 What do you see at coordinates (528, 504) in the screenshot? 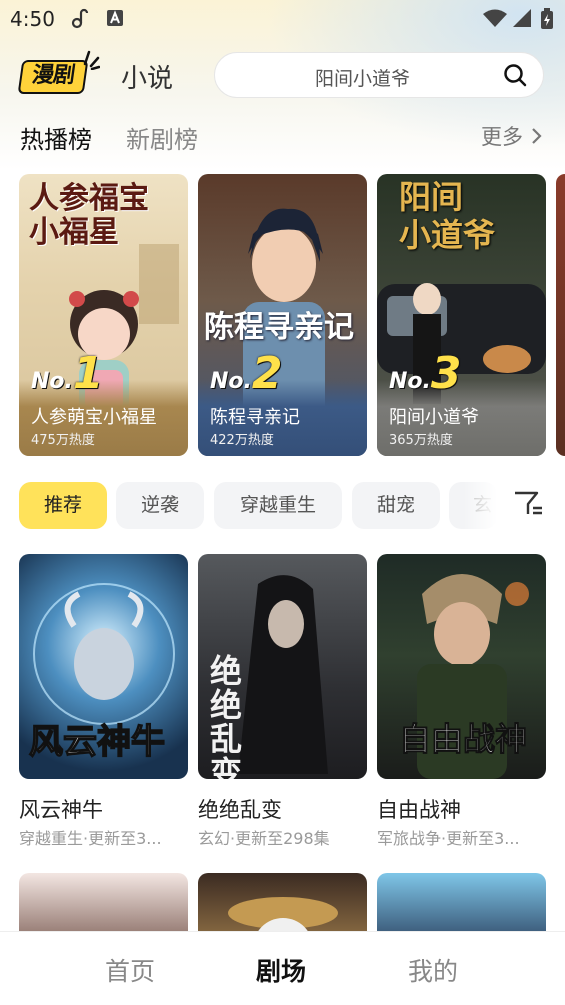
I see `filter-icon` at bounding box center [528, 504].